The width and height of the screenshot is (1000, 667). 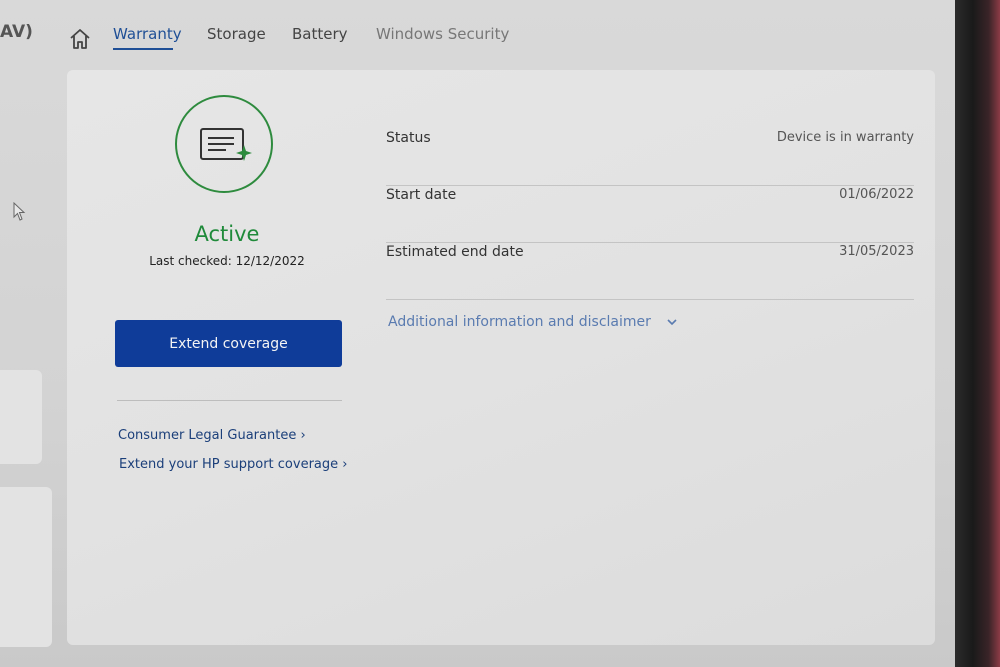 What do you see at coordinates (212, 435) in the screenshot?
I see `consumer-legal-guarantee-link: Consumer Legal Guarantee ›` at bounding box center [212, 435].